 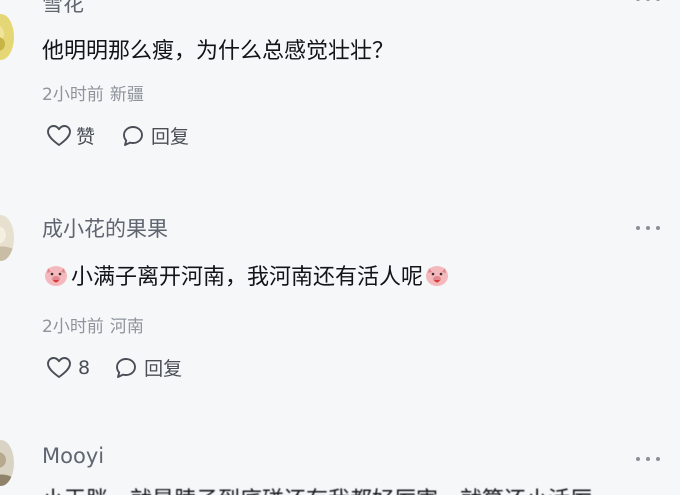 What do you see at coordinates (84, 367) in the screenshot?
I see `like-count: 8` at bounding box center [84, 367].